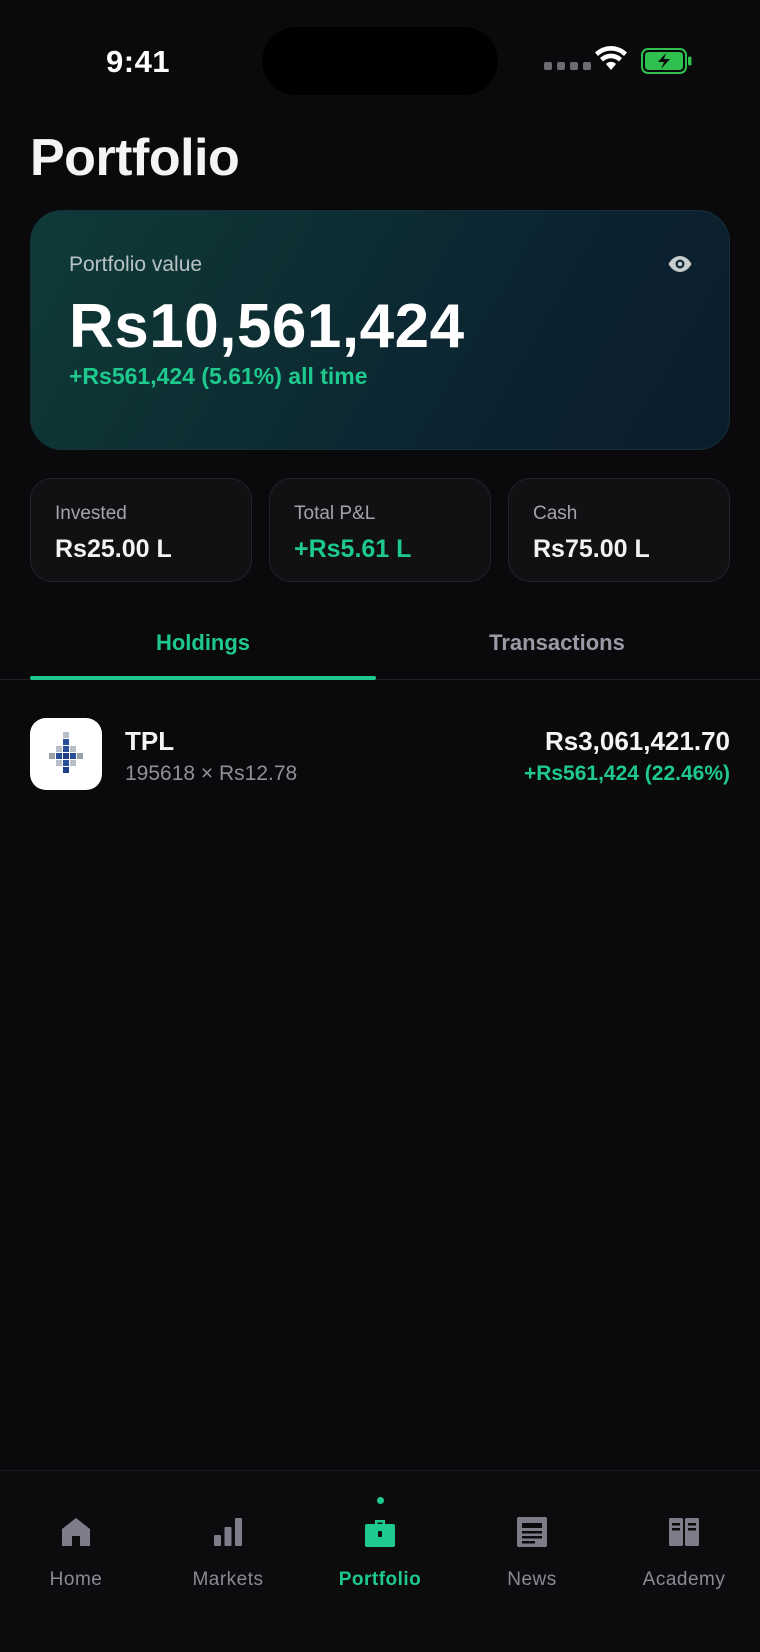 This screenshot has height=1652, width=760. Describe the element at coordinates (91, 513) in the screenshot. I see `stat-label: Invested` at that location.